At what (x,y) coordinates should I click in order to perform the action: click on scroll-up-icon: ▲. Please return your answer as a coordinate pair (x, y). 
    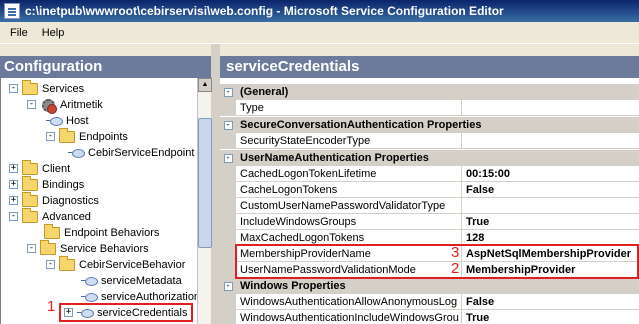
    Looking at the image, I should click on (205, 85).